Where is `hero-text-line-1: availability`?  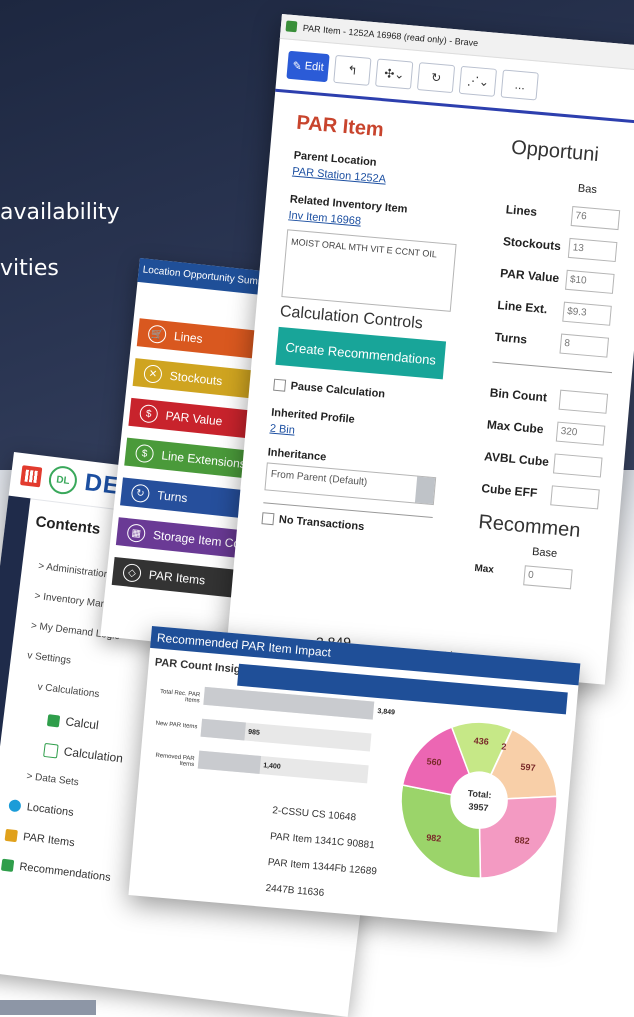
hero-text-line-1: availability is located at coordinates (60, 212).